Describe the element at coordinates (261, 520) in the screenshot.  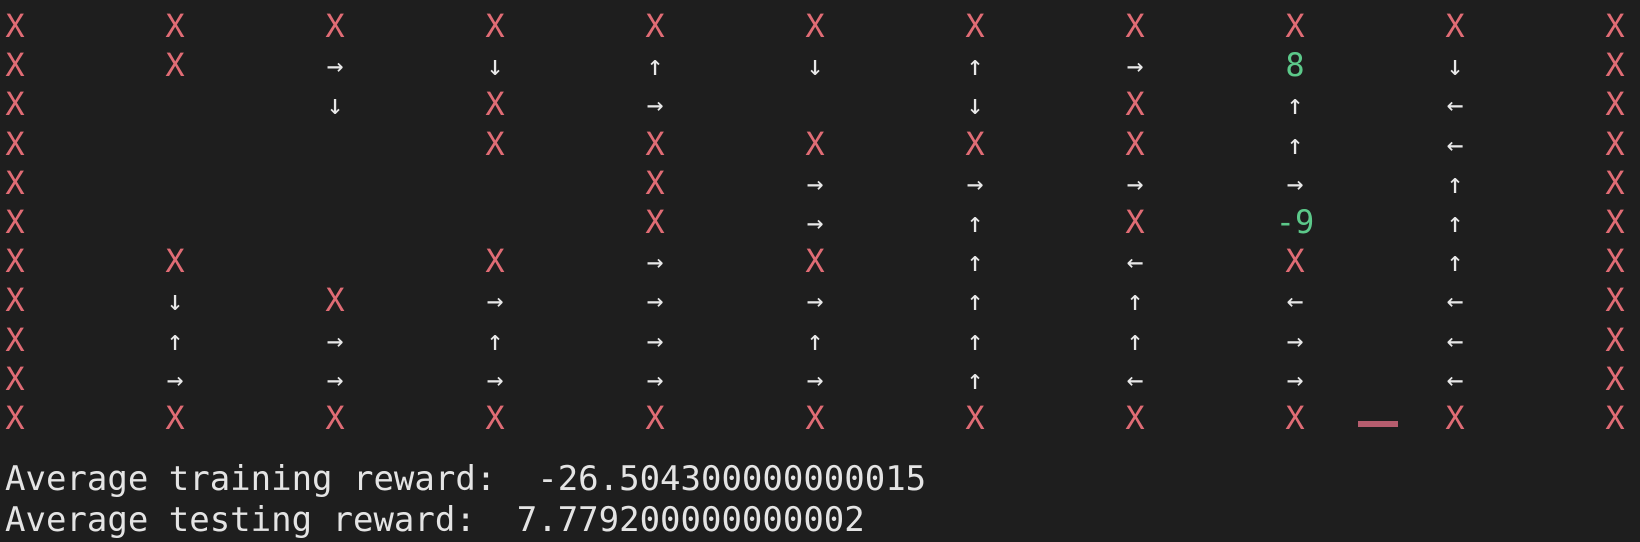
I see `testing-reward-label: Average testing reward:` at that location.